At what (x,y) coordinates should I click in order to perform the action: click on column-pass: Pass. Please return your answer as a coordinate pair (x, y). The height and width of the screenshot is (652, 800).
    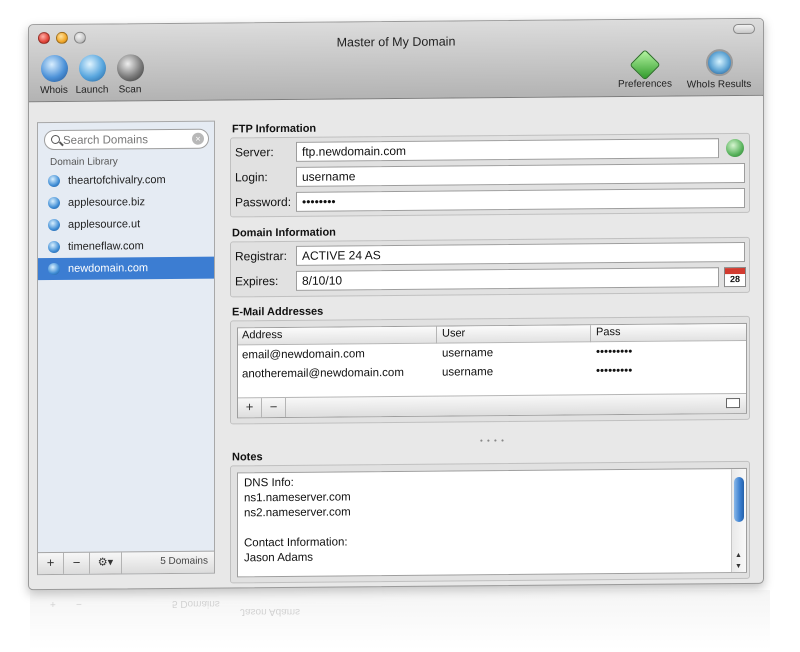
    Looking at the image, I should click on (608, 332).